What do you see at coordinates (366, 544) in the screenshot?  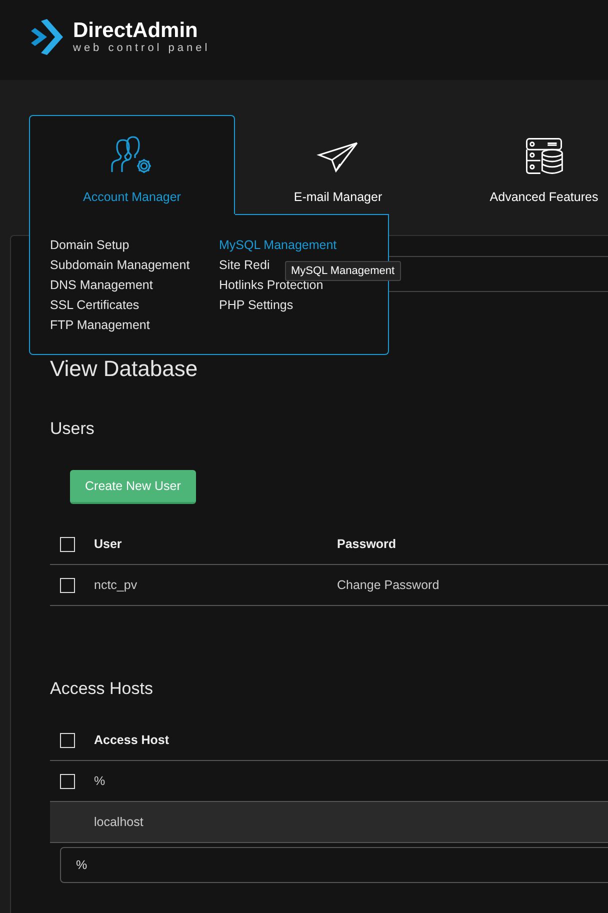 I see `column-header: Password` at bounding box center [366, 544].